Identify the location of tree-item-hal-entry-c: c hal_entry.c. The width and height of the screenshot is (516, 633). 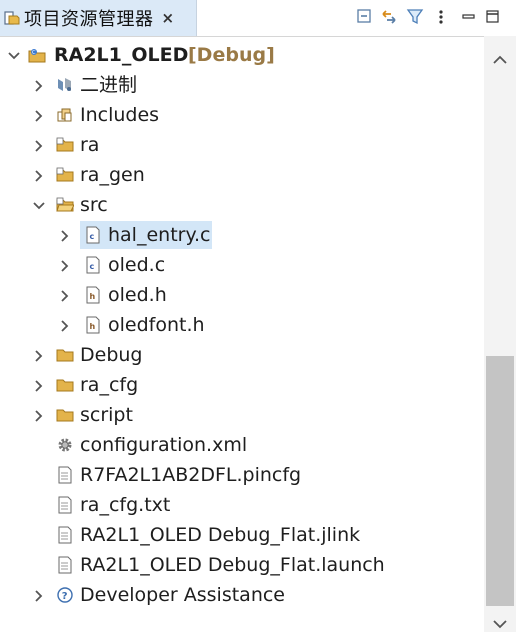
(242, 235).